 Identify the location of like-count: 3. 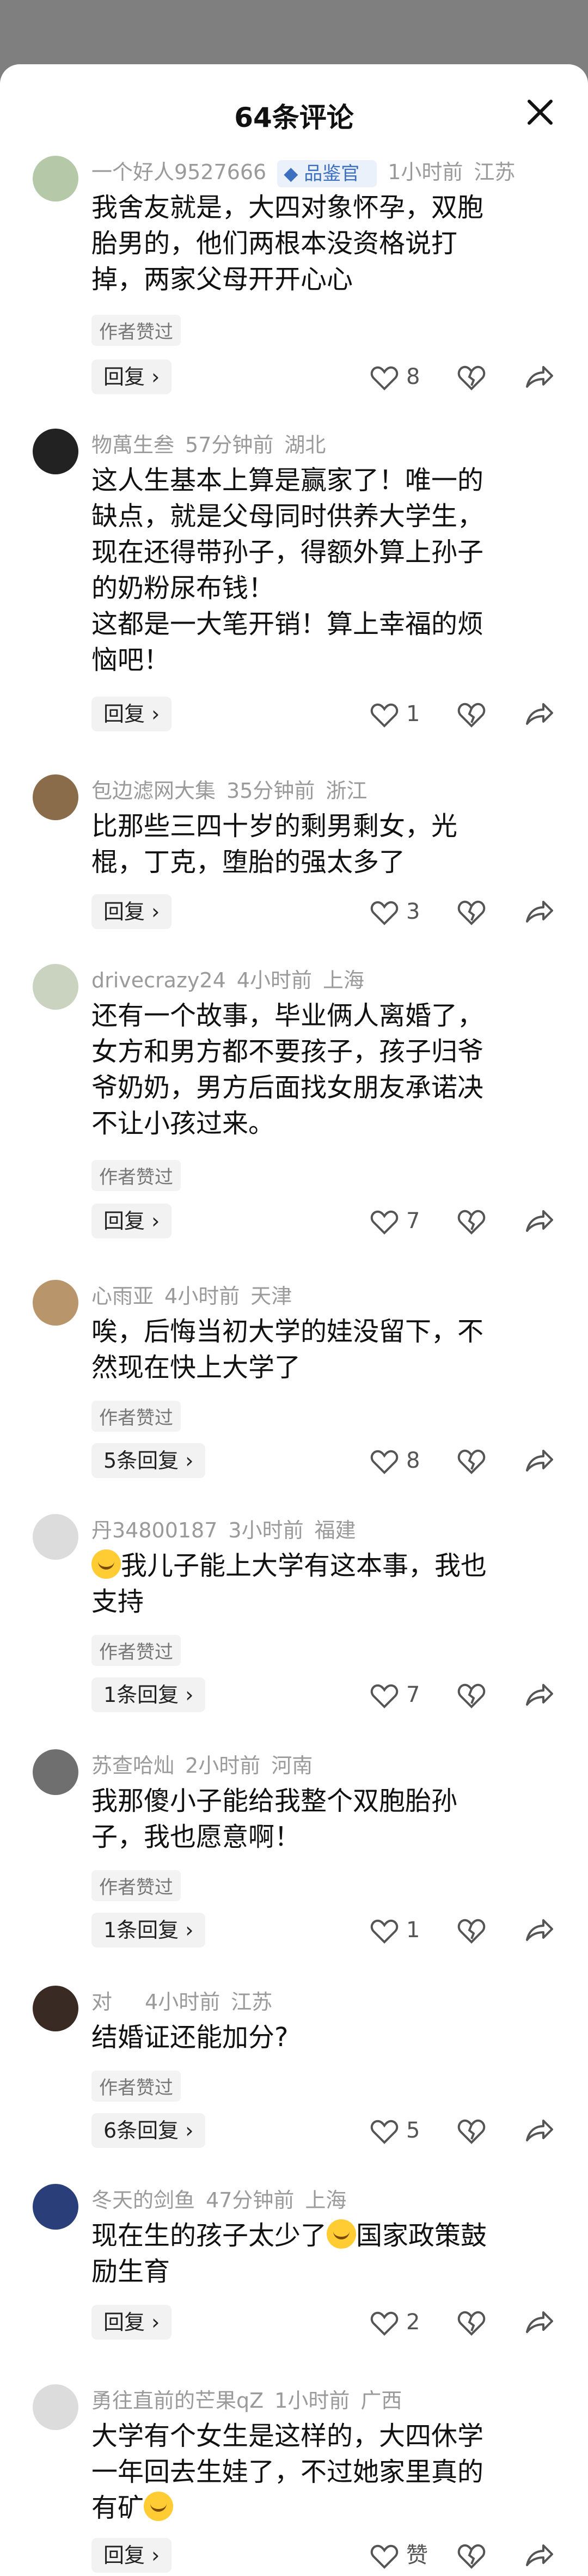
(413, 911).